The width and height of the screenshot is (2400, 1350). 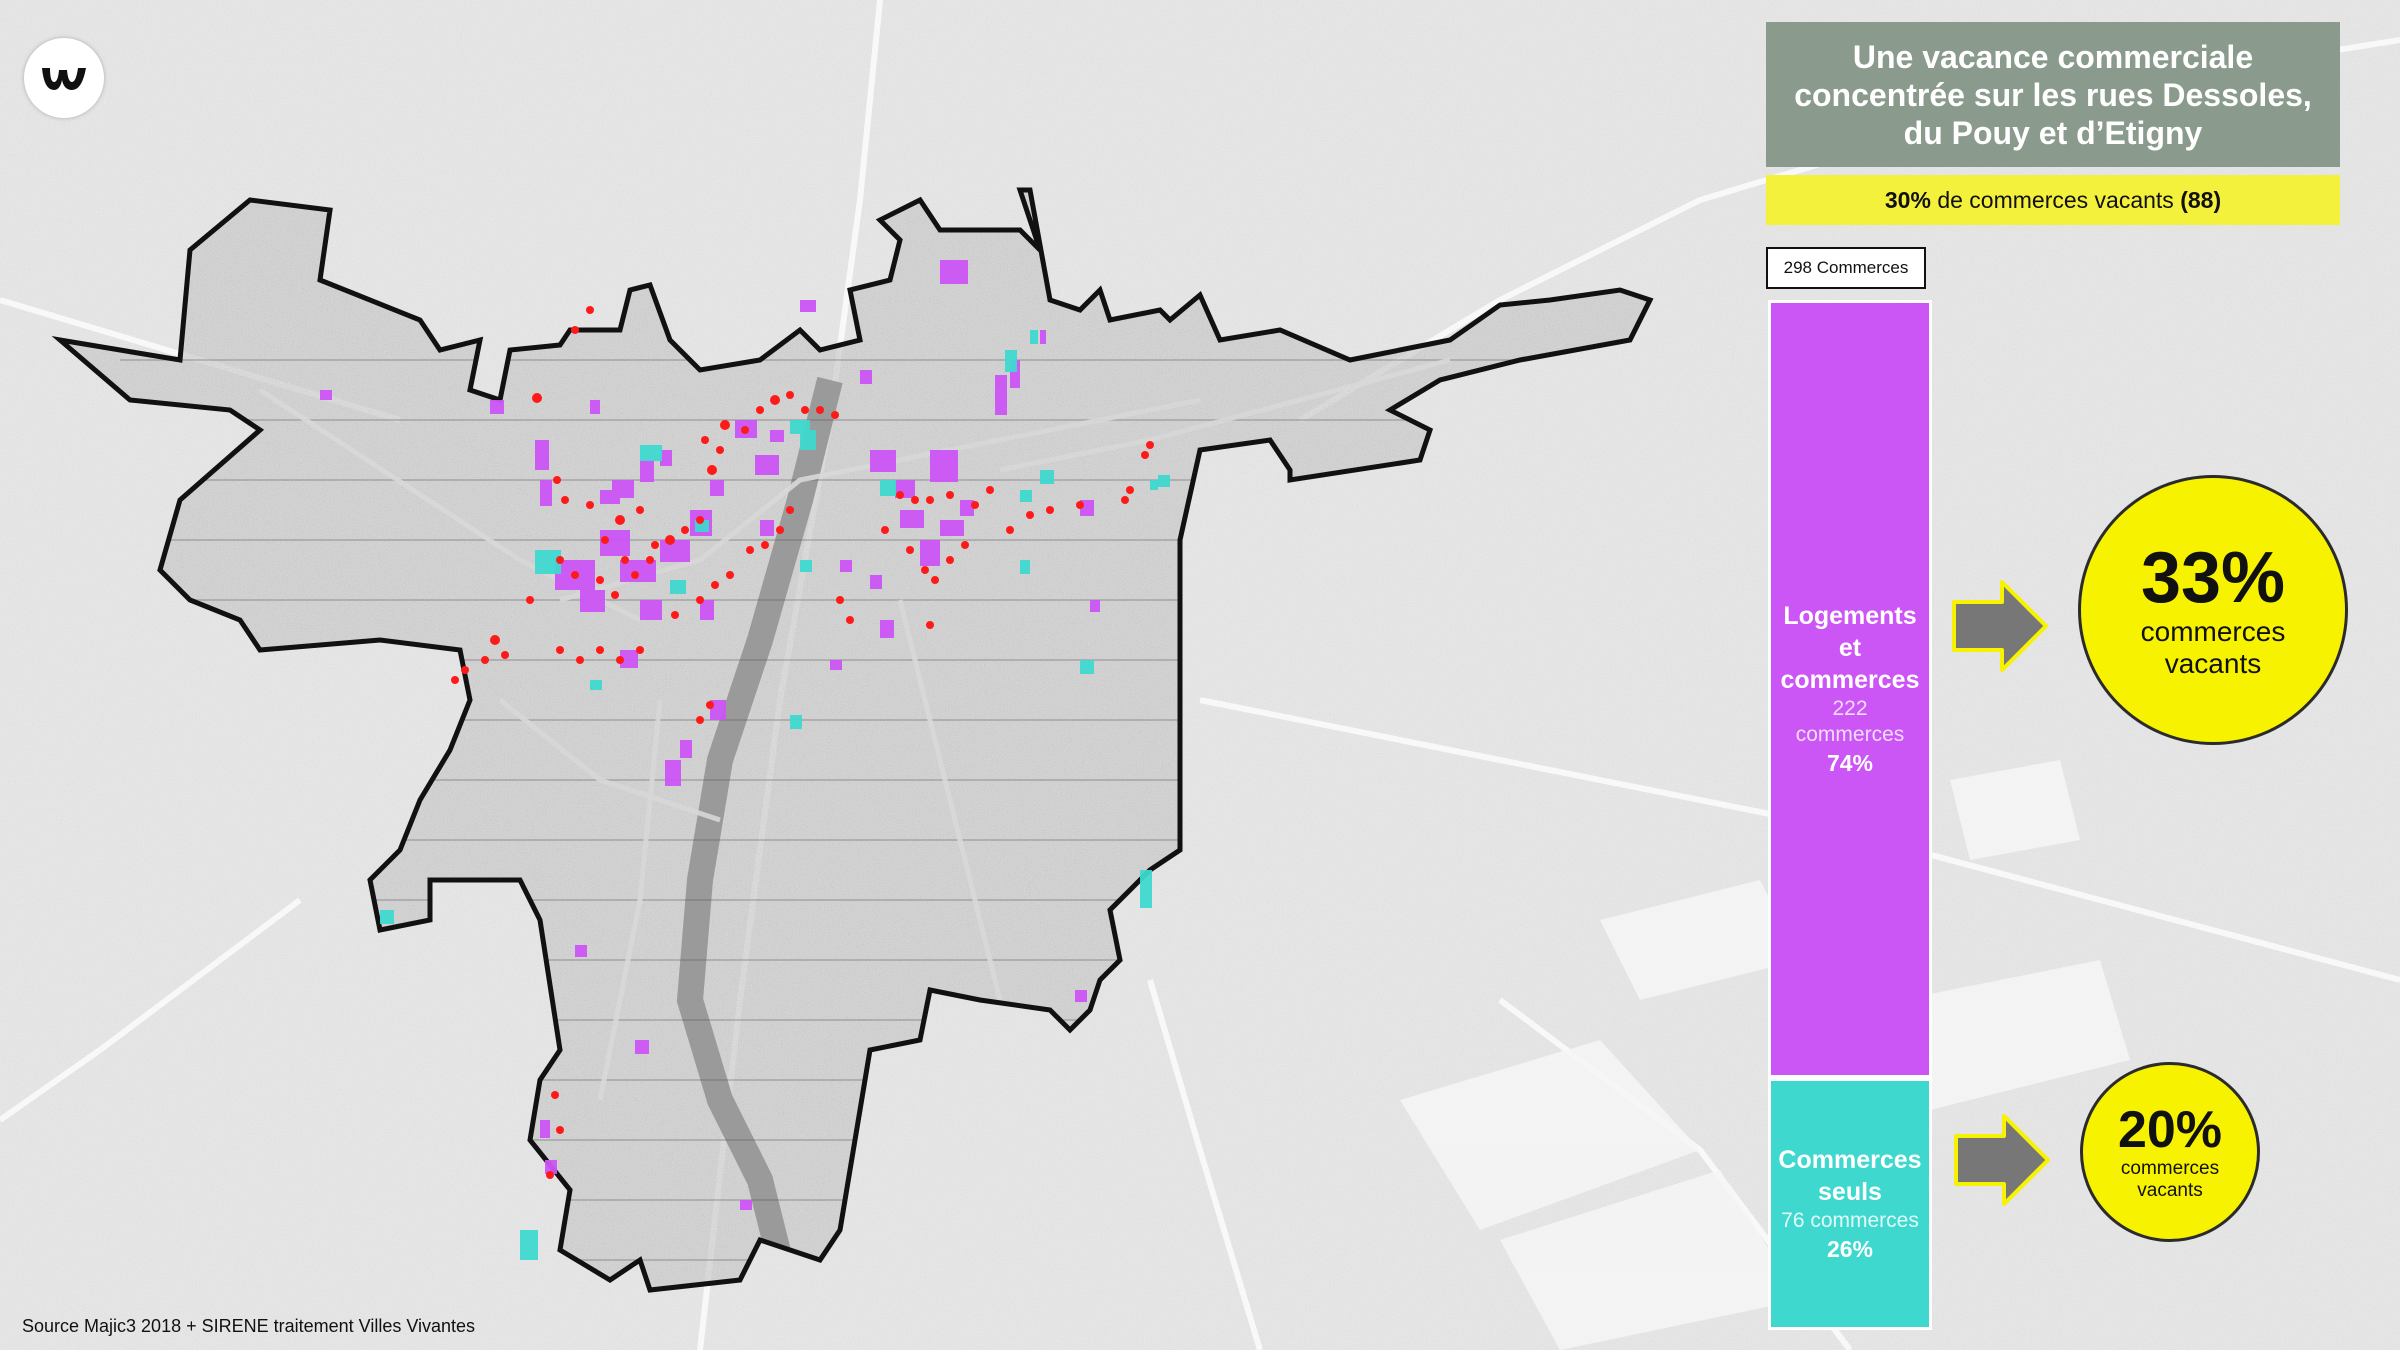 What do you see at coordinates (2201, 199) in the screenshot?
I see `vacancy-count: (88)` at bounding box center [2201, 199].